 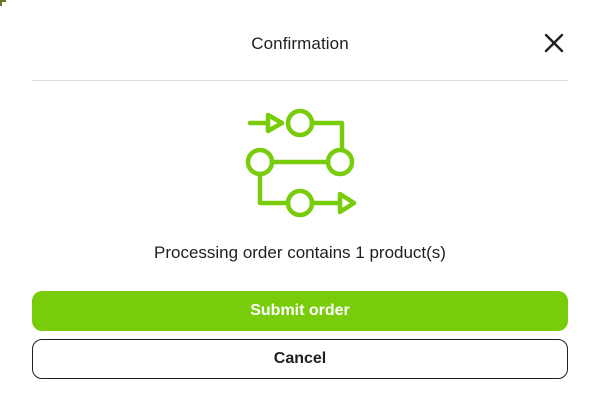 I want to click on submit-order-button: Submit order, so click(x=300, y=311).